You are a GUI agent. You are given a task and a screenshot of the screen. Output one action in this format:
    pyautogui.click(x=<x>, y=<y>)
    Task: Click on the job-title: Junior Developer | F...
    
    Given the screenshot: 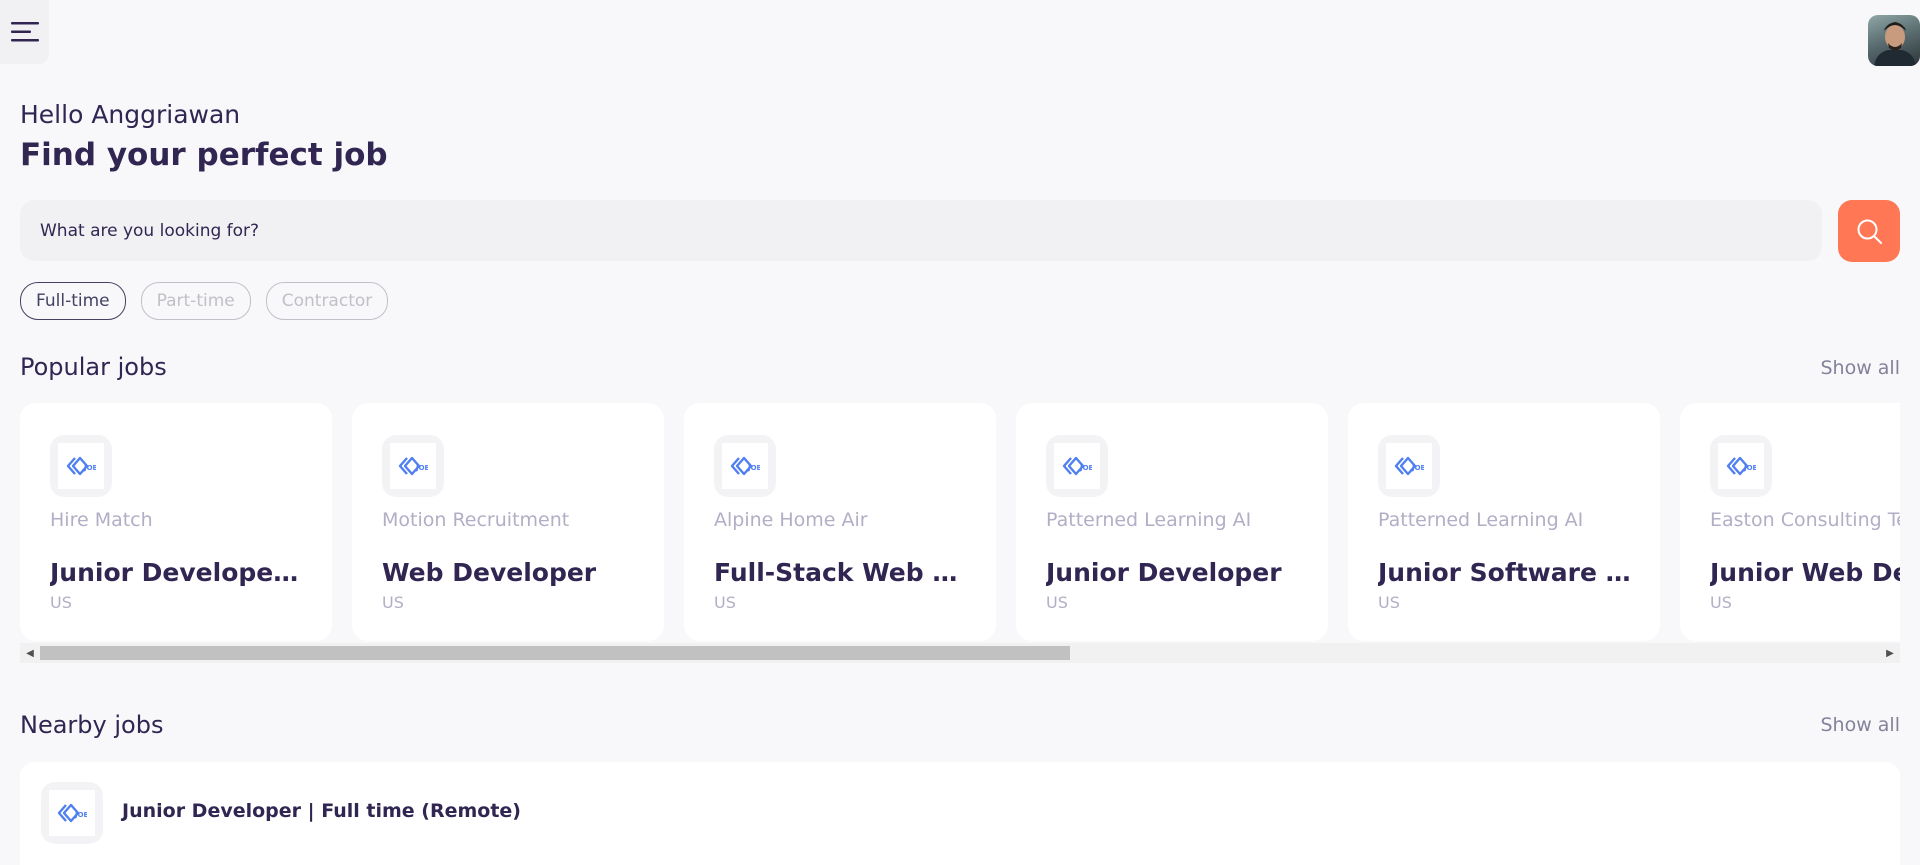 What is the action you would take?
    pyautogui.click(x=180, y=572)
    